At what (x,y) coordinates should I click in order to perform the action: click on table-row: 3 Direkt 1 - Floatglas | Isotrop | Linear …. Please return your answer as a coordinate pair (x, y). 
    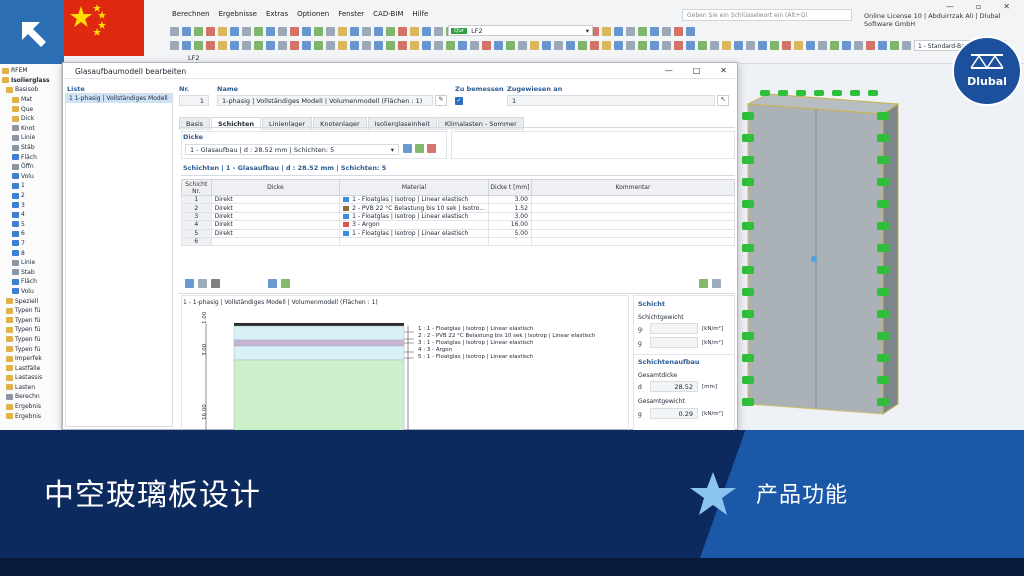
    Looking at the image, I should click on (458, 216).